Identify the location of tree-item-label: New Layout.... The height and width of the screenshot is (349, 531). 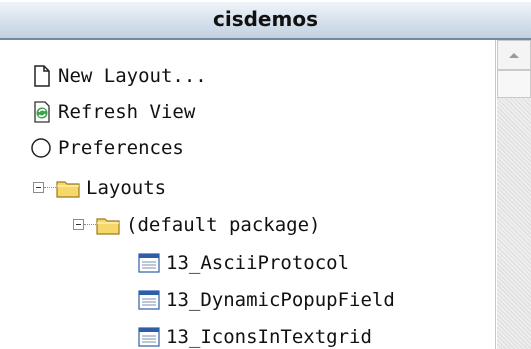
(132, 76).